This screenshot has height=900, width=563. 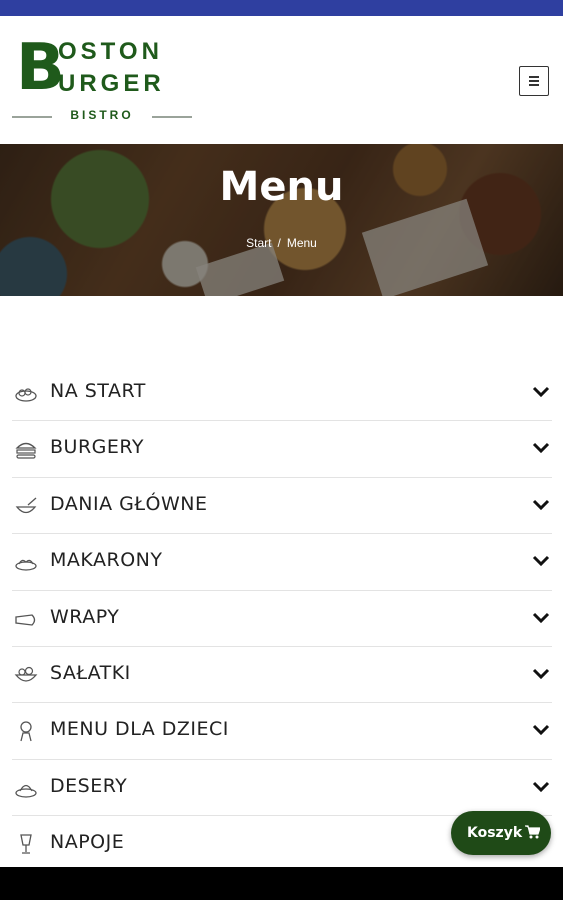 What do you see at coordinates (282, 675) in the screenshot?
I see `menu-category-salatki: SAŁATKI` at bounding box center [282, 675].